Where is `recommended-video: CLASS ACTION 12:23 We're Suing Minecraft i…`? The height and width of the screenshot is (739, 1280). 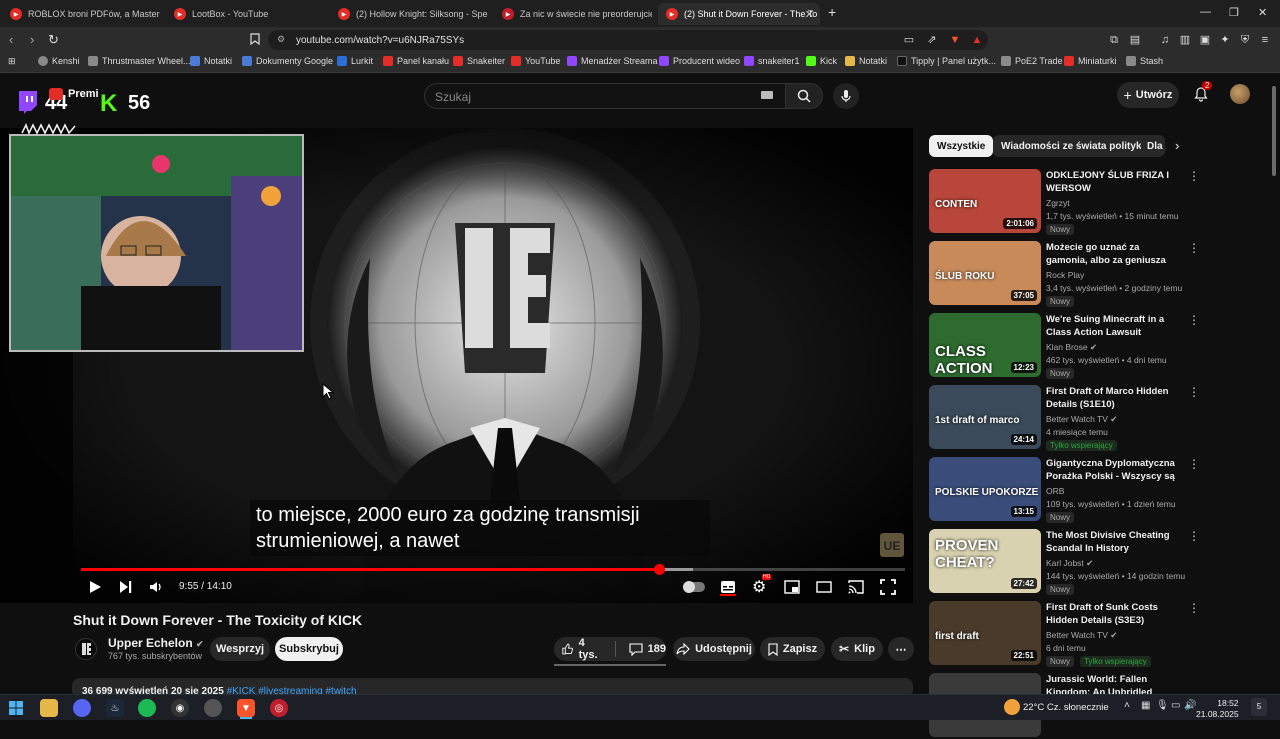
recommended-video: CLASS ACTION 12:23 We're Suing Minecraft i… is located at coordinates (1096, 346).